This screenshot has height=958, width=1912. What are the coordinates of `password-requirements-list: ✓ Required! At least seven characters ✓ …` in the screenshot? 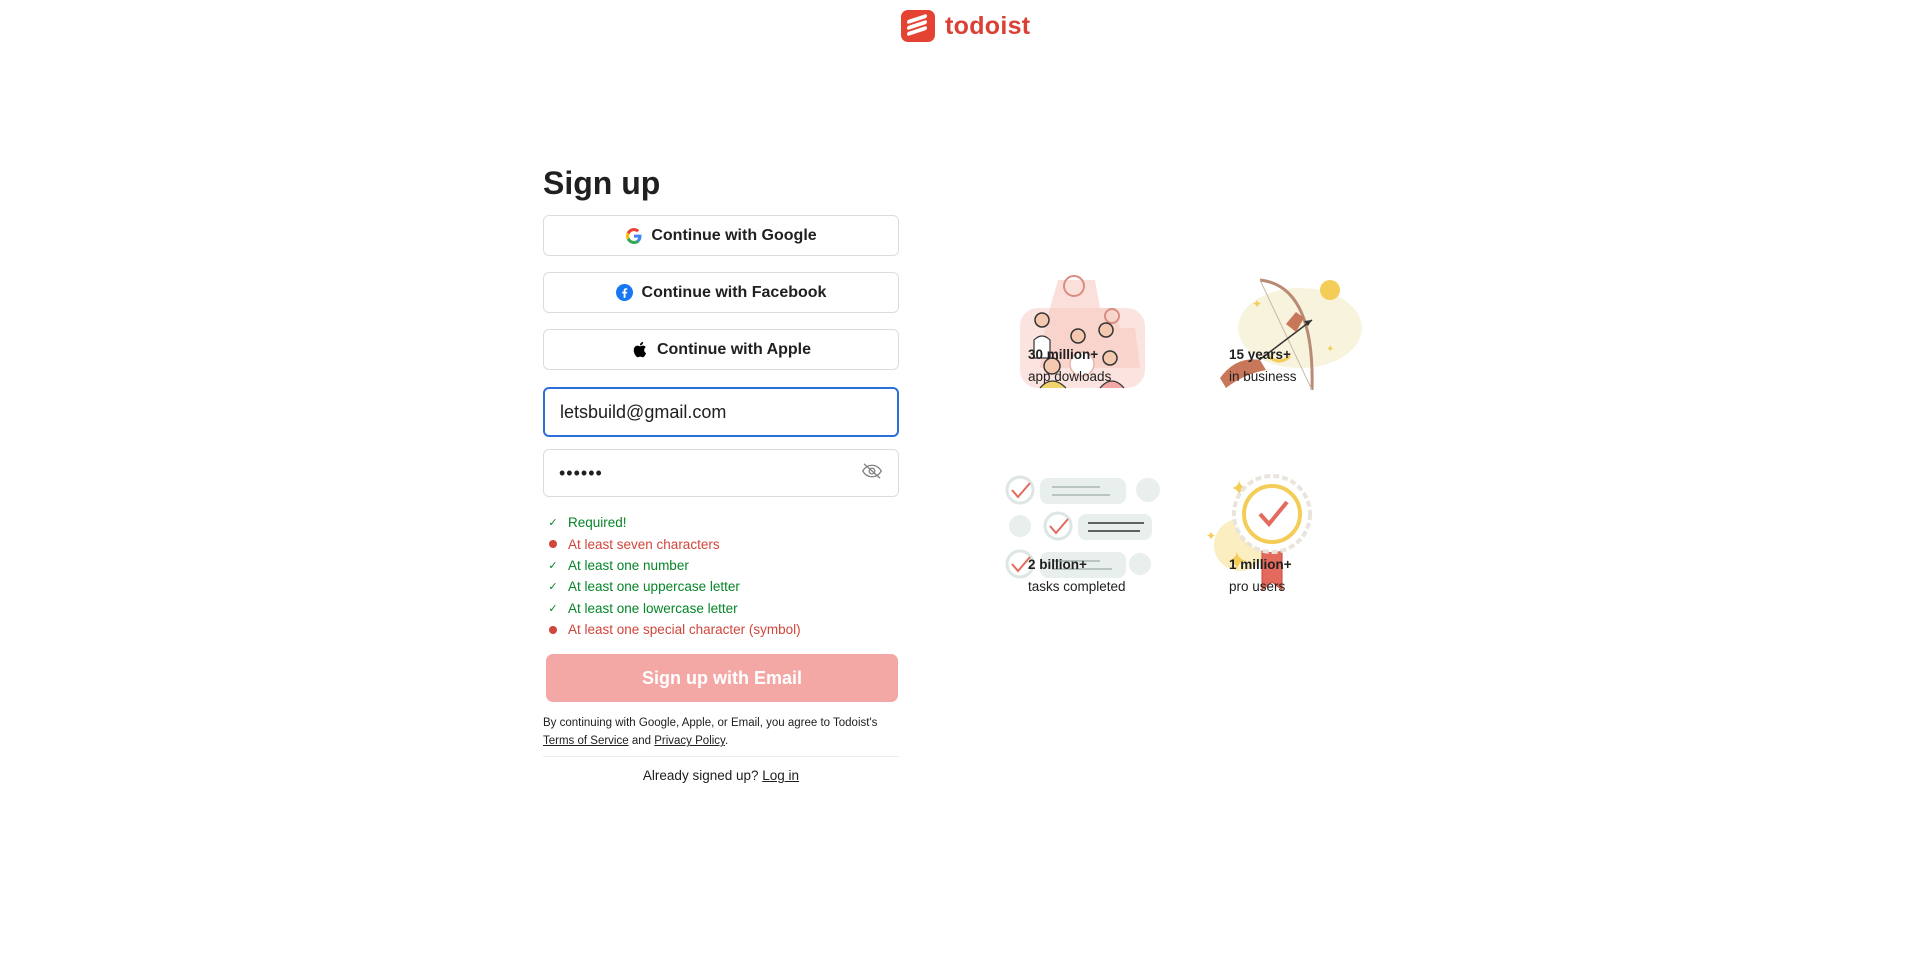 It's located at (721, 576).